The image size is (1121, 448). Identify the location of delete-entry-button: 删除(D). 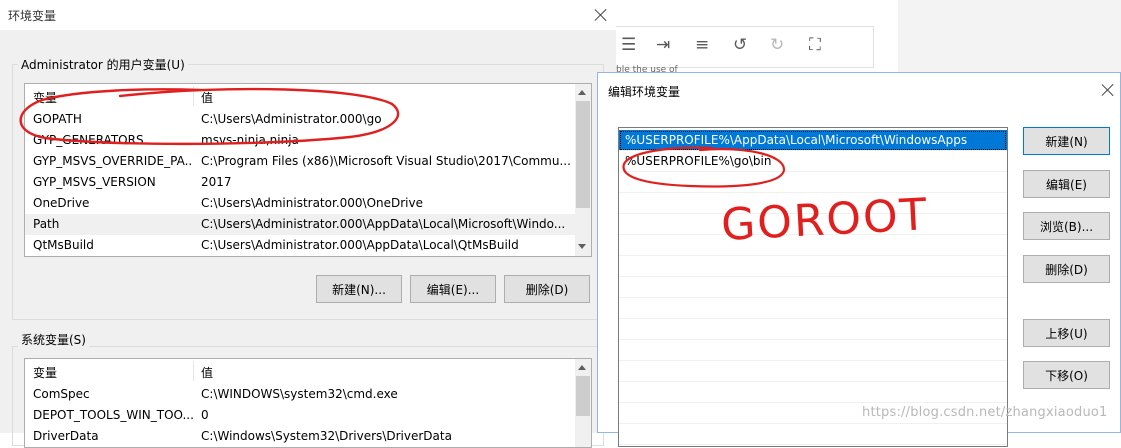
(1066, 269).